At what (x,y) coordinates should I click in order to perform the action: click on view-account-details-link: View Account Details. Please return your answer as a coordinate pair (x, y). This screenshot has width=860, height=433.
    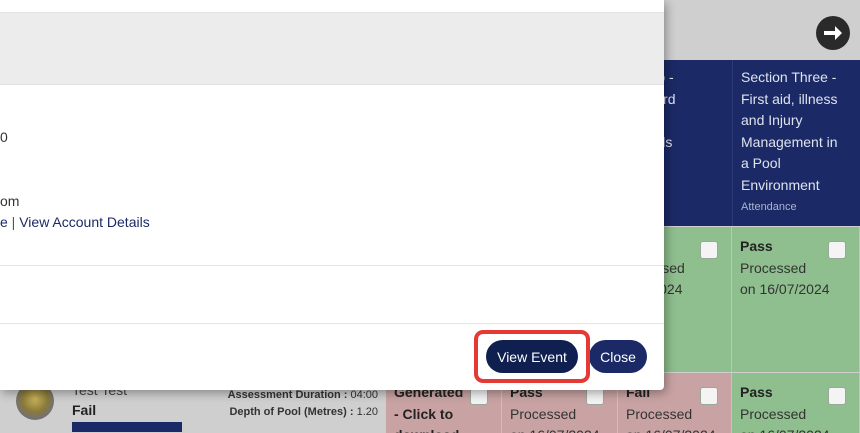
    Looking at the image, I should click on (84, 222).